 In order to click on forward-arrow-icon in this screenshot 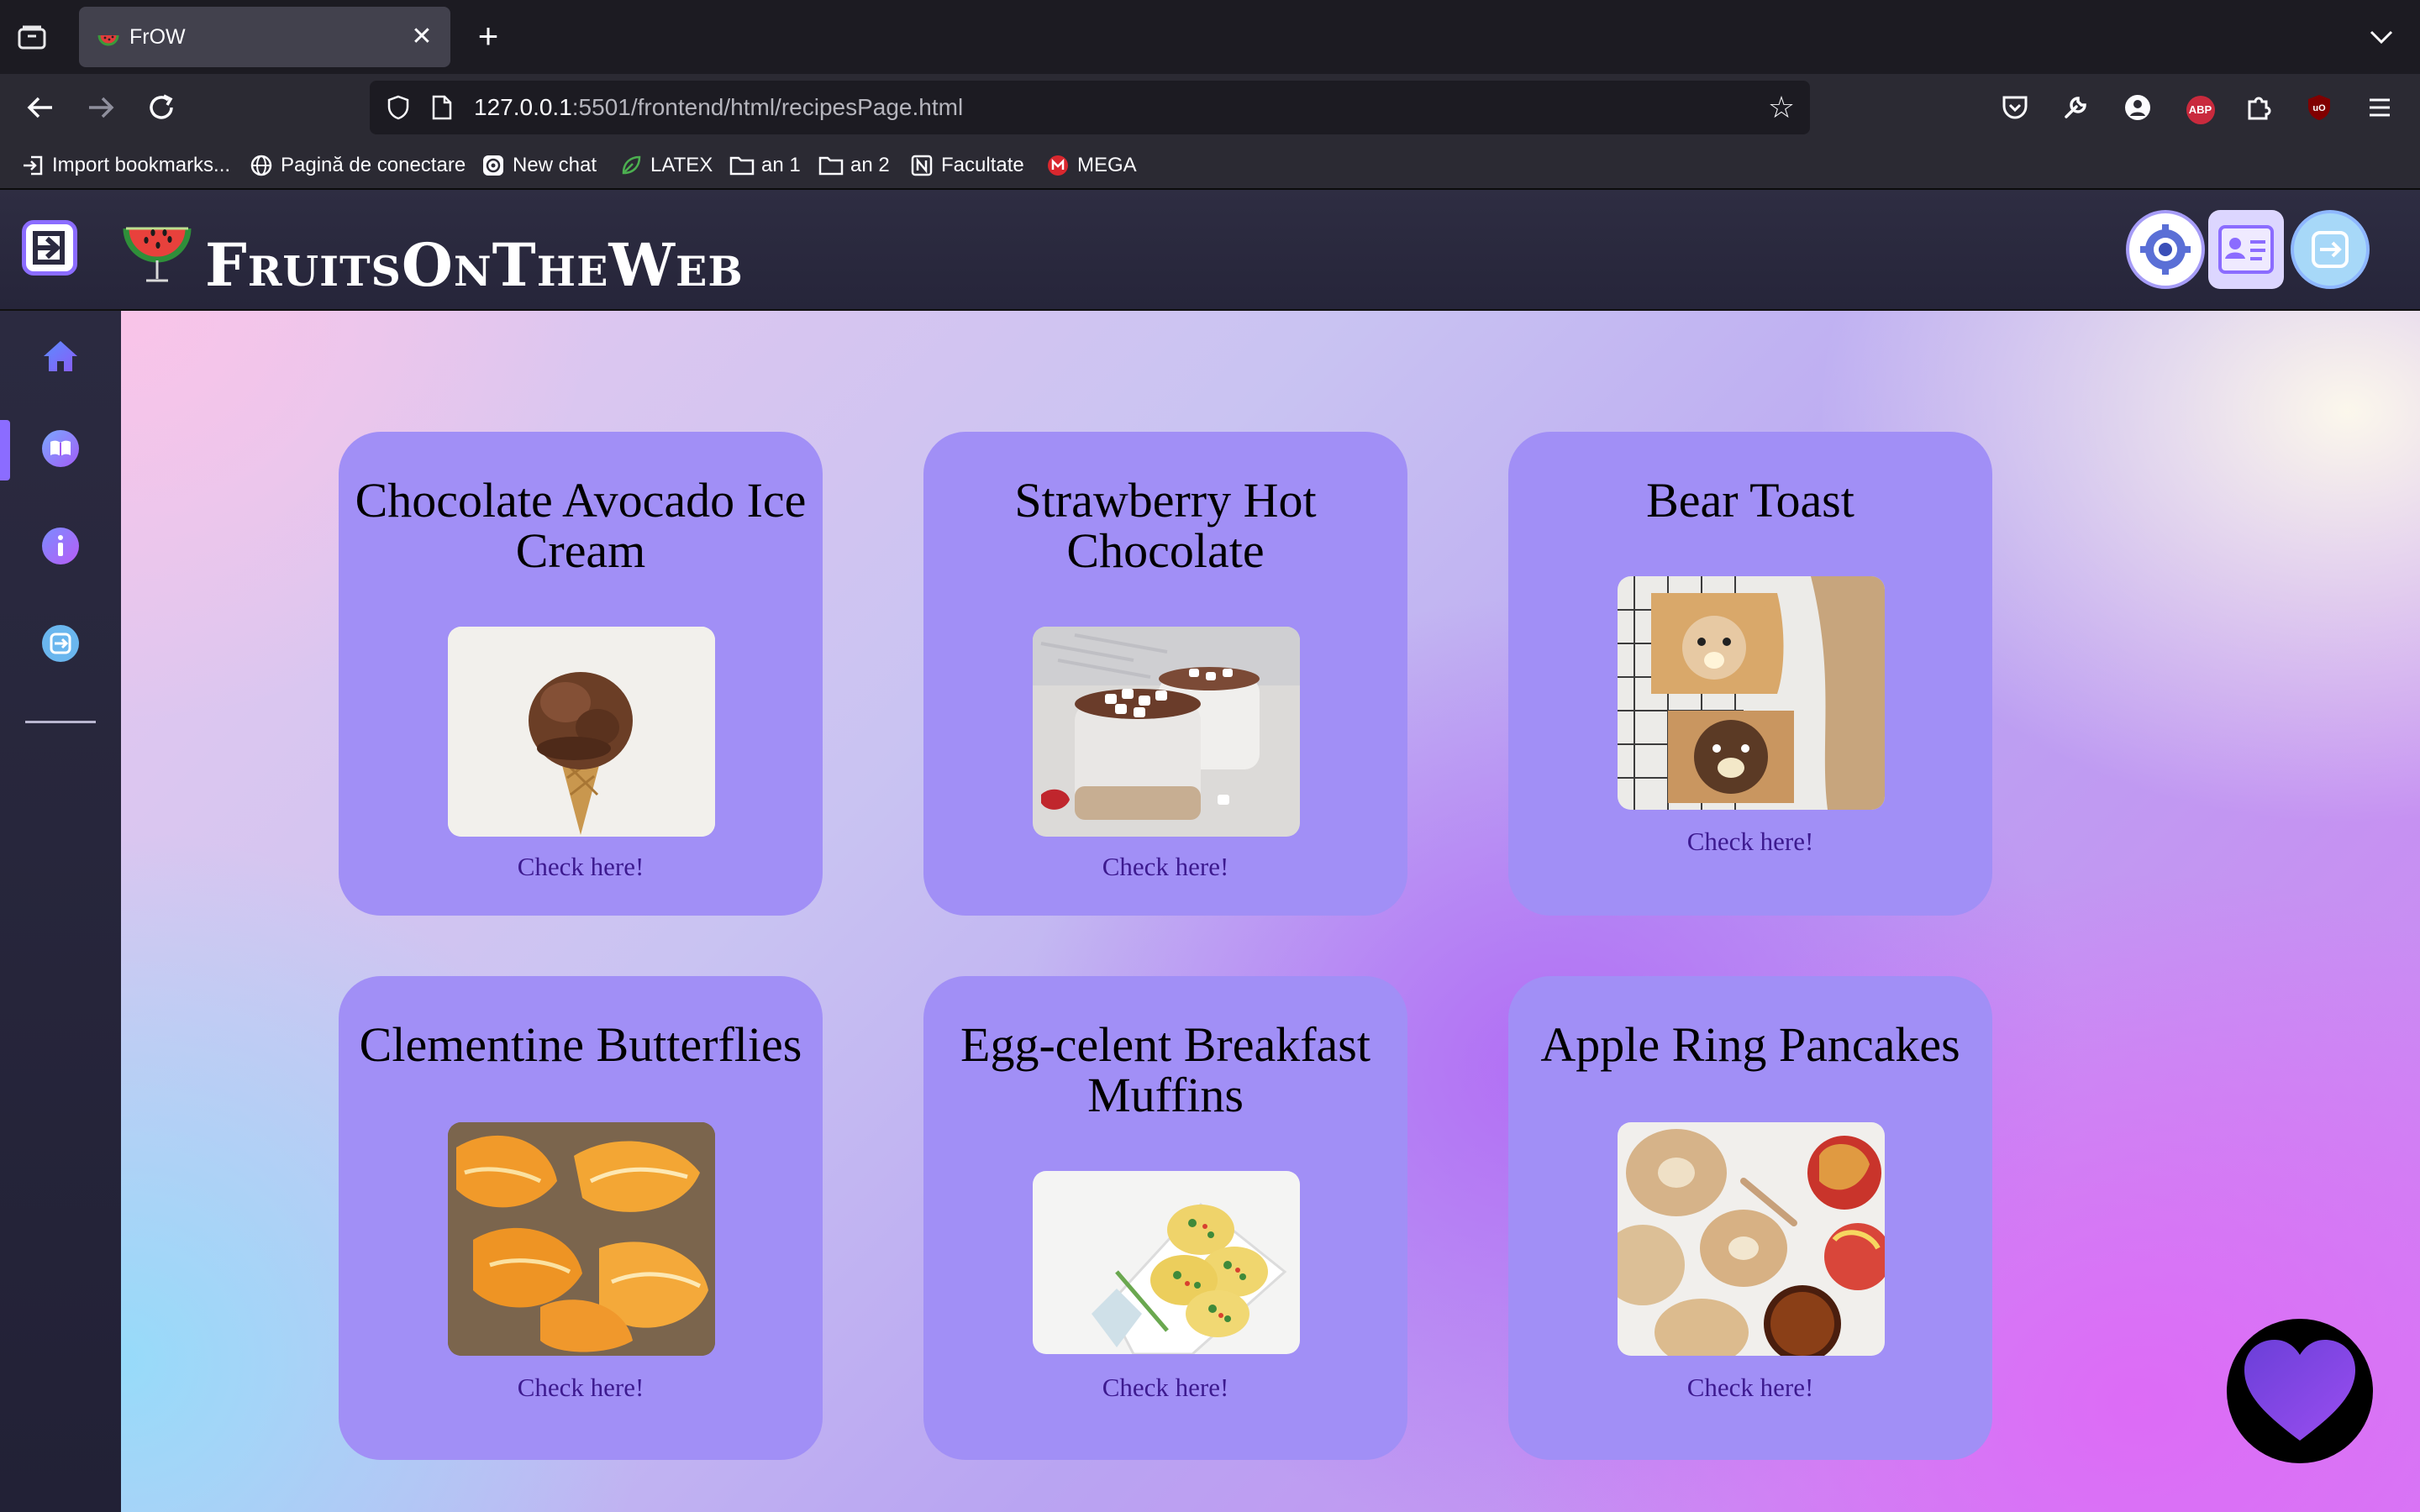, I will do `click(101, 107)`.